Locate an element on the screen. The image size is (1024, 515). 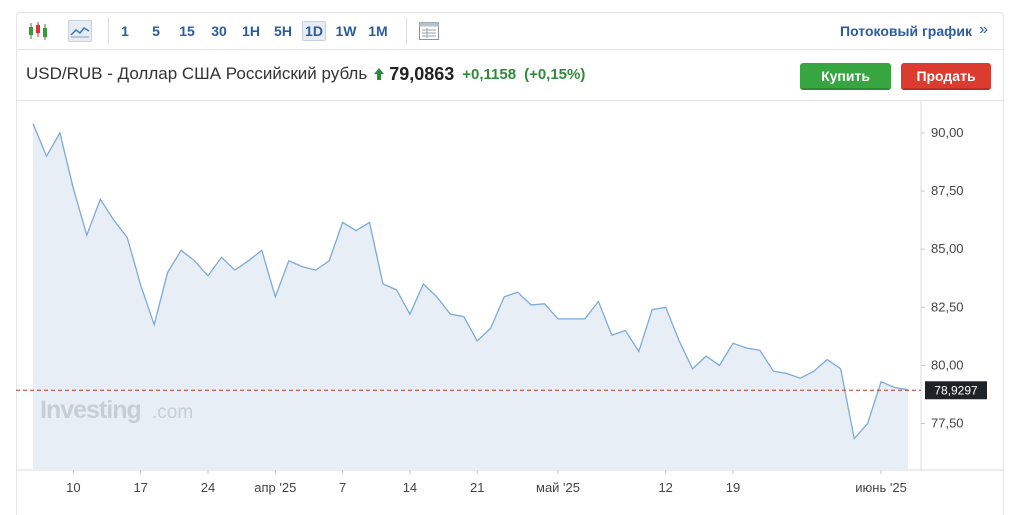
y-tick-label: 85,00 is located at coordinates (947, 248).